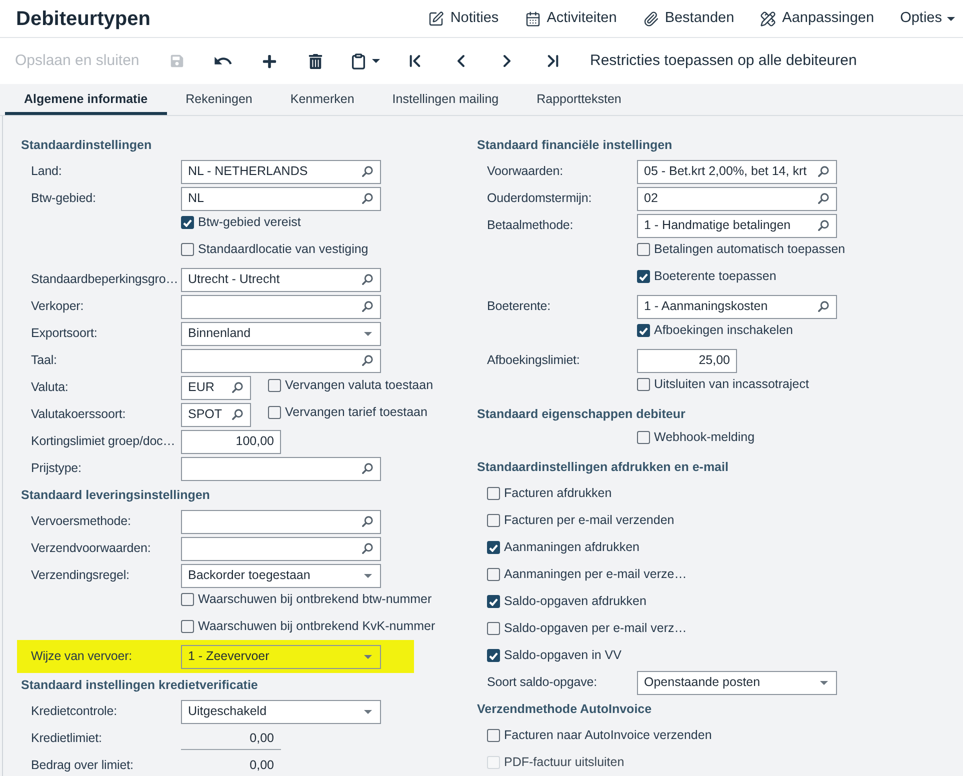 The image size is (963, 776). What do you see at coordinates (575, 601) in the screenshot?
I see `checkbox-label: Saldo-opgaven afdrukken` at bounding box center [575, 601].